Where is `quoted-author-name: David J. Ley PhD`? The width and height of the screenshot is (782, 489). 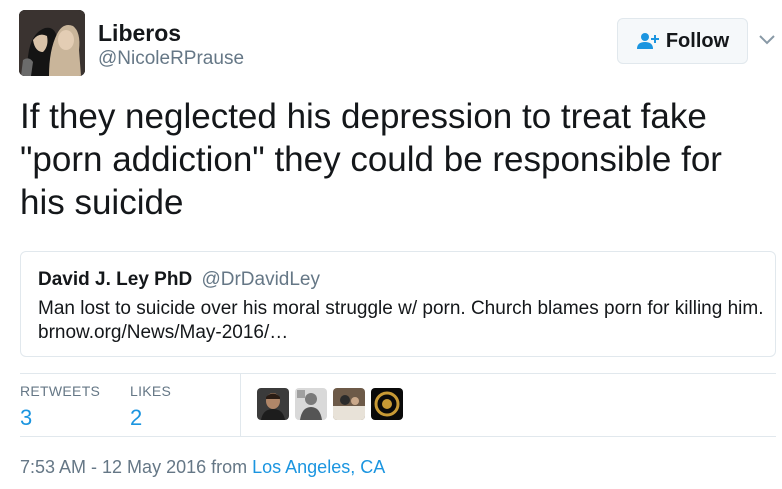
quoted-author-name: David J. Ley PhD is located at coordinates (115, 279).